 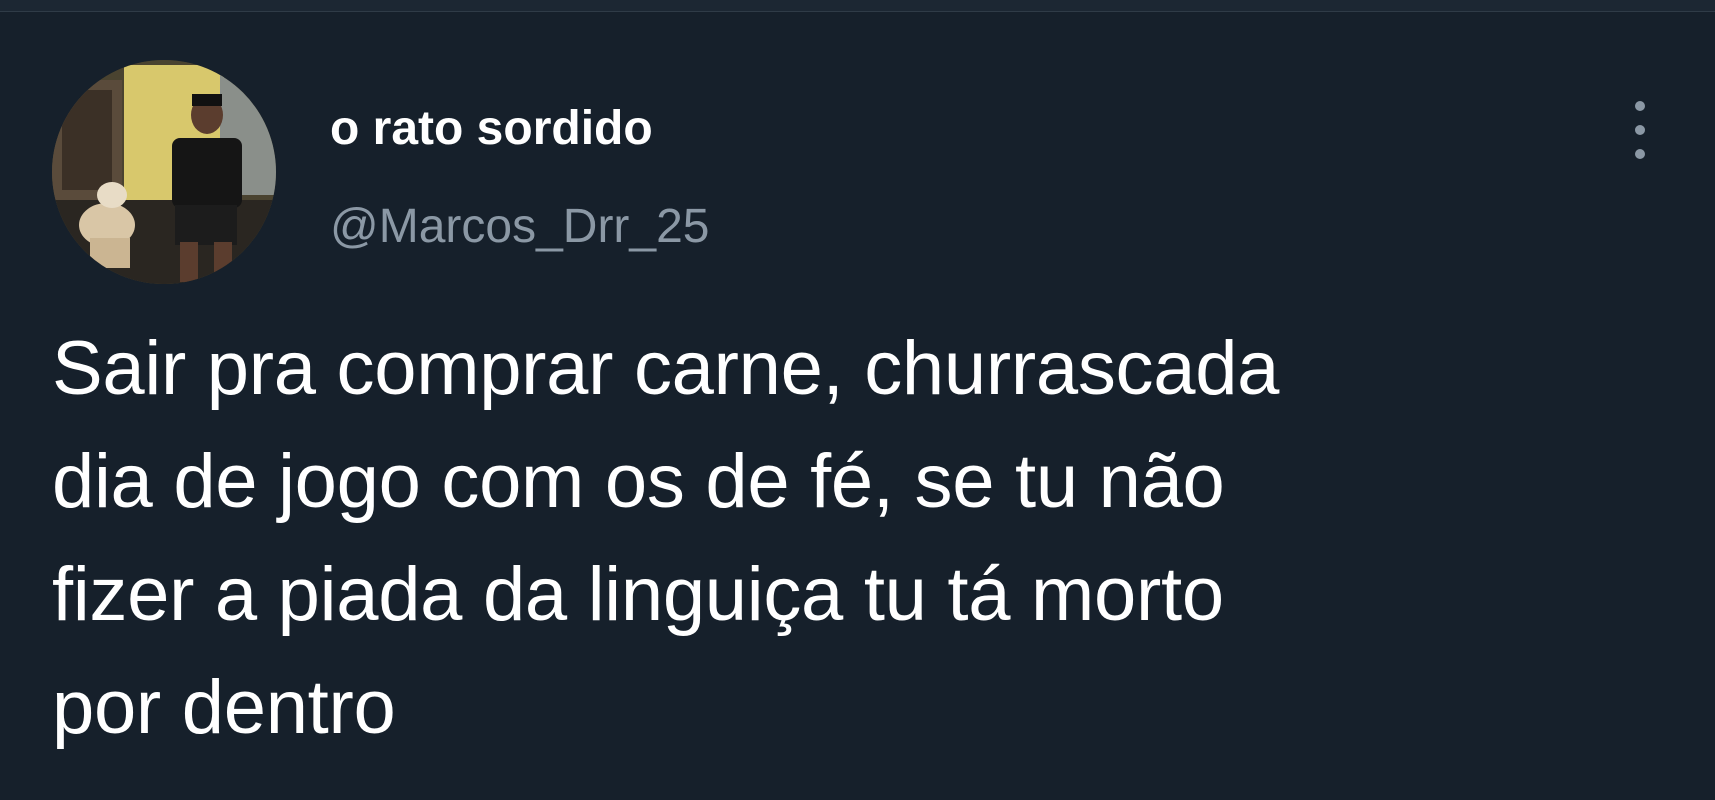 I want to click on avatar-photo, so click(x=164, y=172).